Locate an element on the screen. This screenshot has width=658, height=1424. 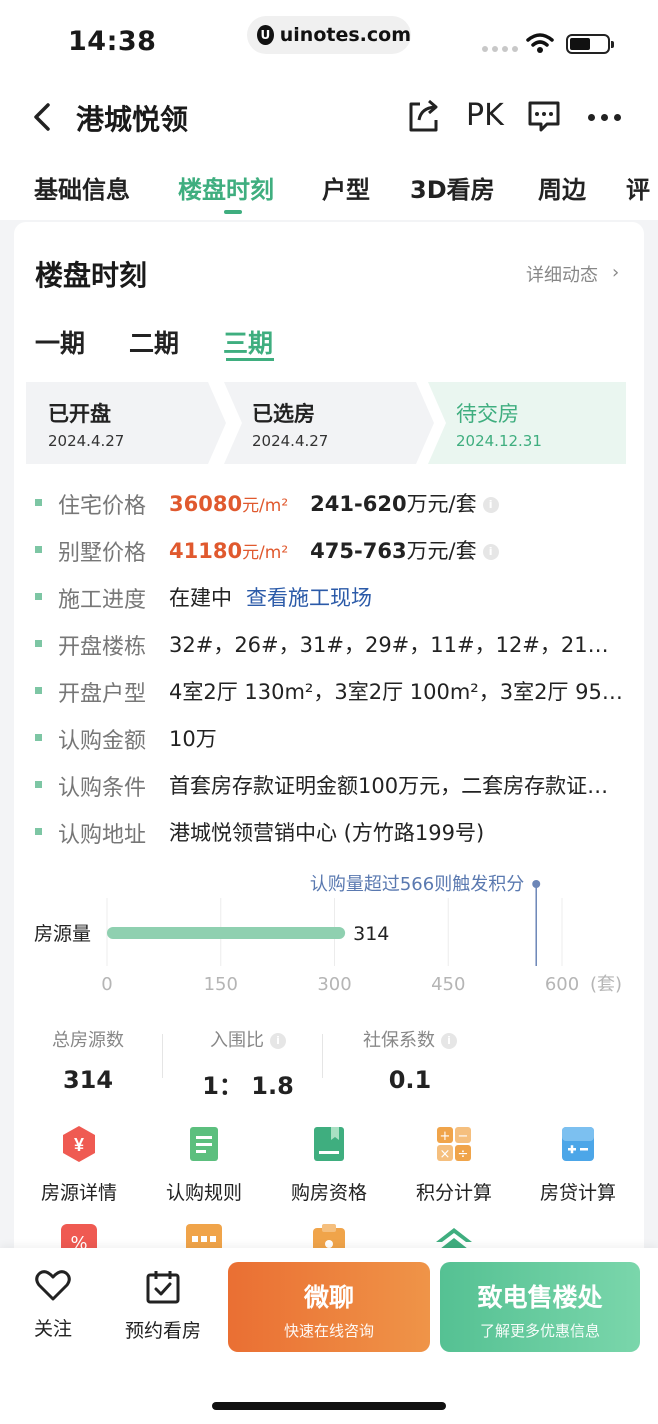
phase-tab-1: 一期 is located at coordinates (60, 342).